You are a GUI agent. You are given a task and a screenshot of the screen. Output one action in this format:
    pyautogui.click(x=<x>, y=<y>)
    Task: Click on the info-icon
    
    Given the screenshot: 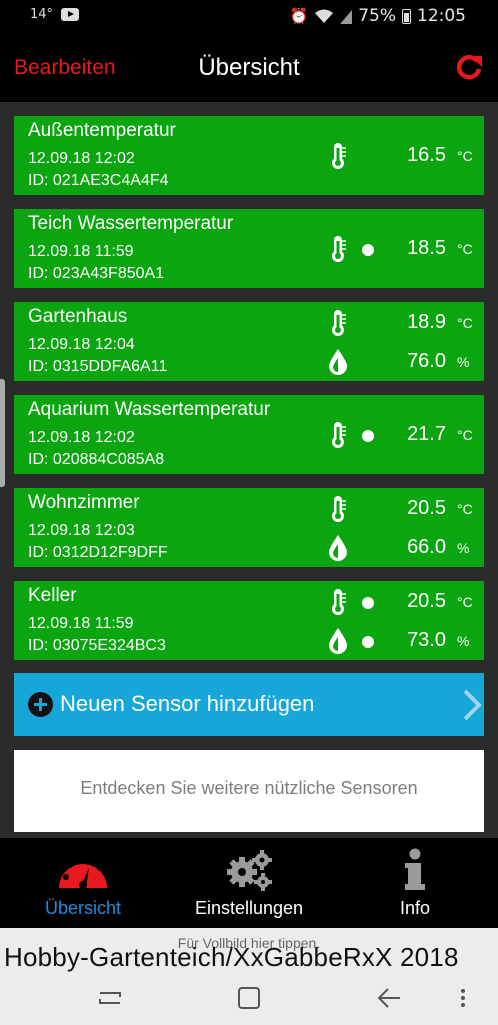 What is the action you would take?
    pyautogui.click(x=415, y=869)
    